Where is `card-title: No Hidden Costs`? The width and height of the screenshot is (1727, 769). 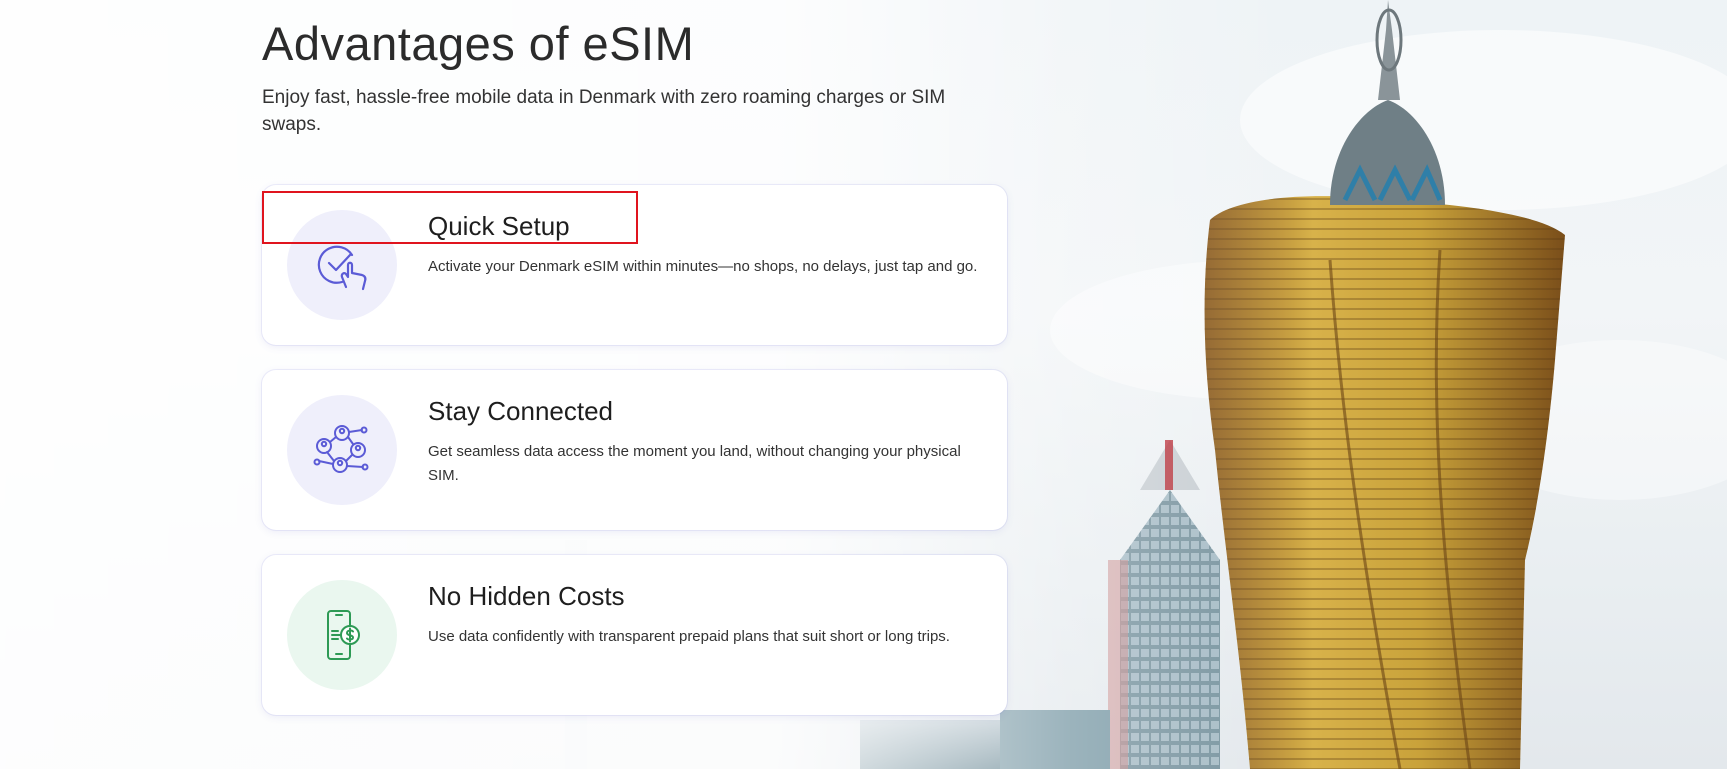
card-title: No Hidden Costs is located at coordinates (526, 596).